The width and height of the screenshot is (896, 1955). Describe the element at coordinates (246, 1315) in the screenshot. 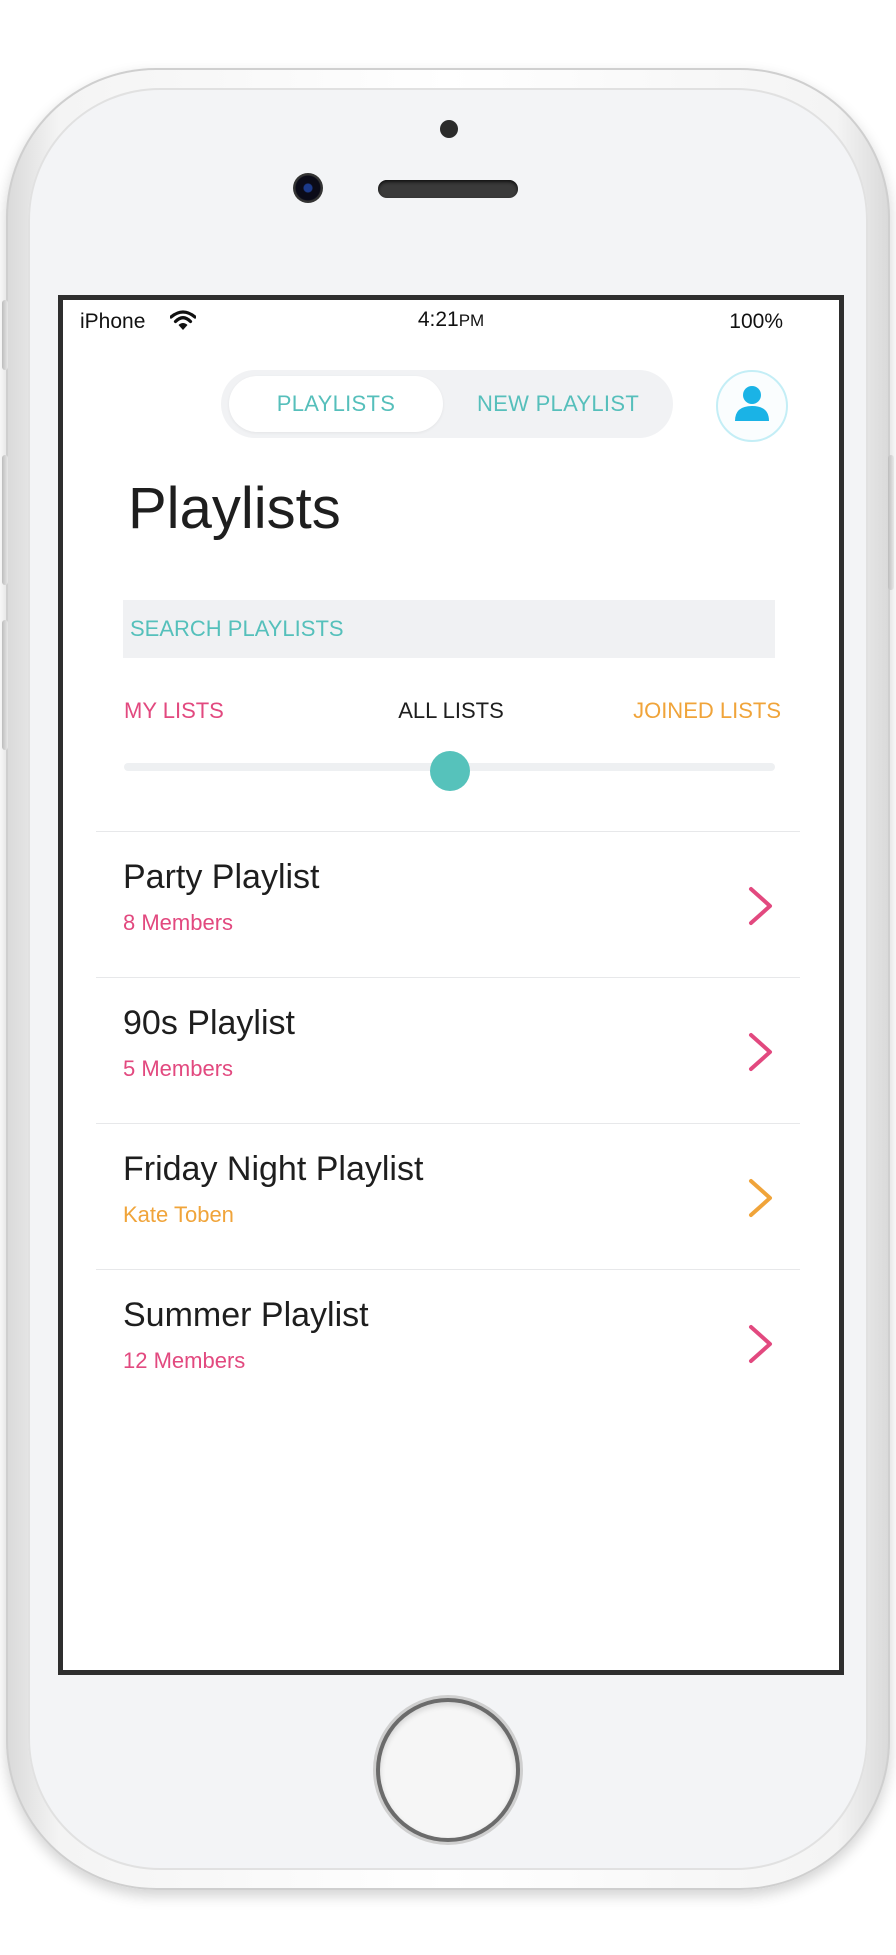

I see `playlist-title: Summer Playlist` at that location.